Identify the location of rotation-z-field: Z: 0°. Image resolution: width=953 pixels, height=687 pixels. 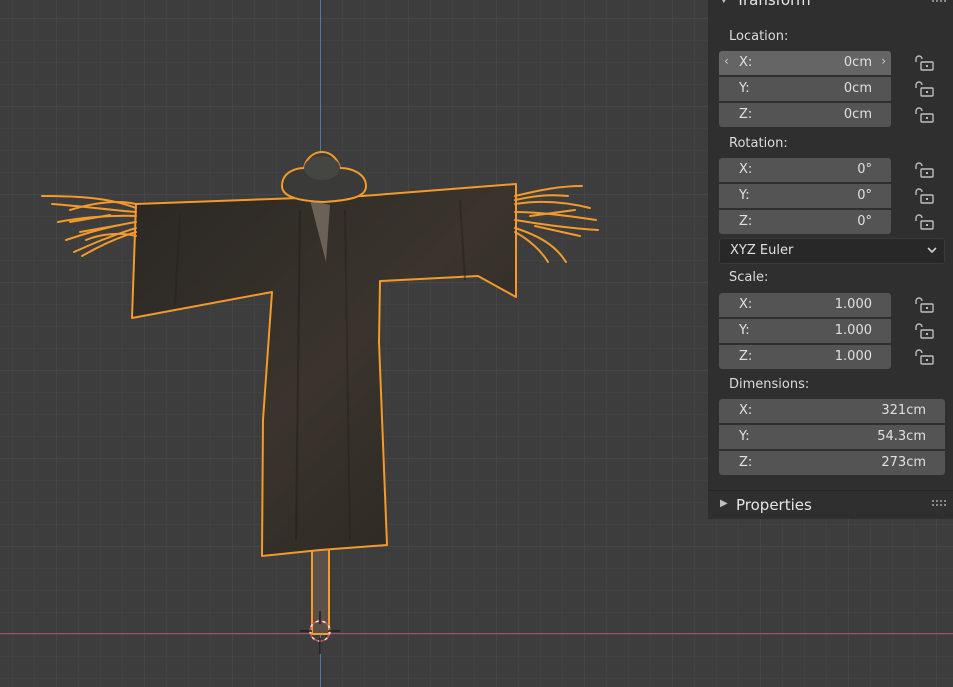
(805, 222).